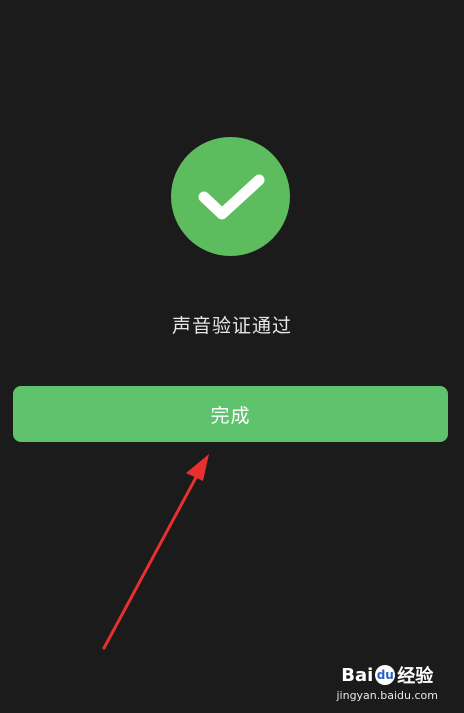  I want to click on watermark-logo: Bai du 经验, so click(387, 675).